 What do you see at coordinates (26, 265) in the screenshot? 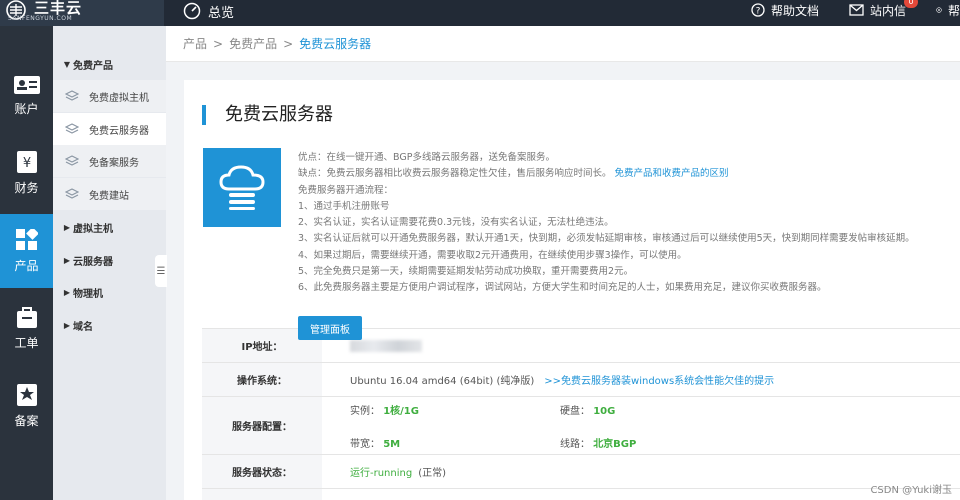
I see `sidebar-label: 产品` at bounding box center [26, 265].